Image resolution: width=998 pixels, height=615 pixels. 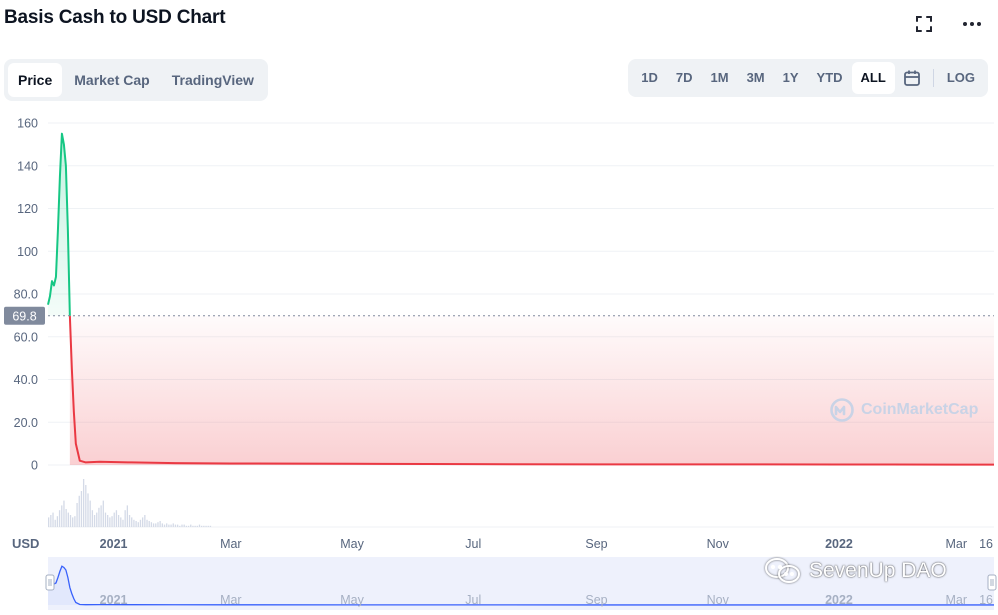 What do you see at coordinates (920, 409) in the screenshot?
I see `watermark-text: CoinMarketCap` at bounding box center [920, 409].